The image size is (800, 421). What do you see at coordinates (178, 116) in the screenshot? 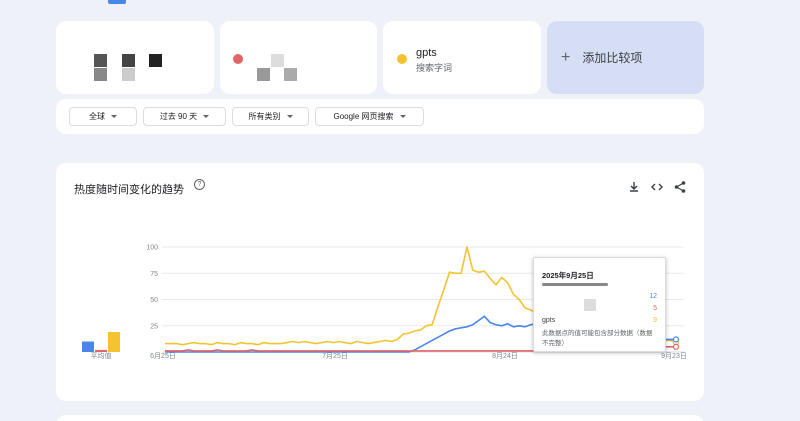
I see `time-range-filter-label: 过去 90 天` at bounding box center [178, 116].